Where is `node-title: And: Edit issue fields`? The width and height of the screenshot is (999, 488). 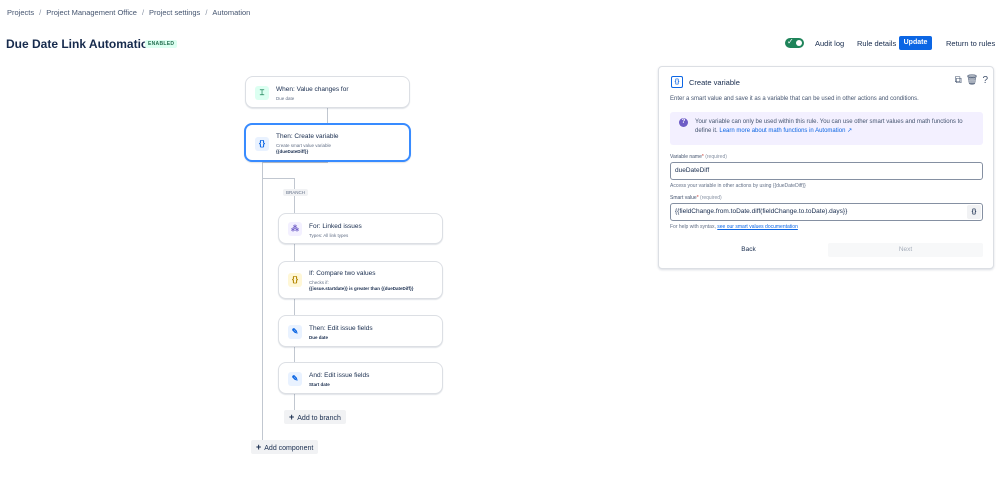 node-title: And: Edit issue fields is located at coordinates (339, 375).